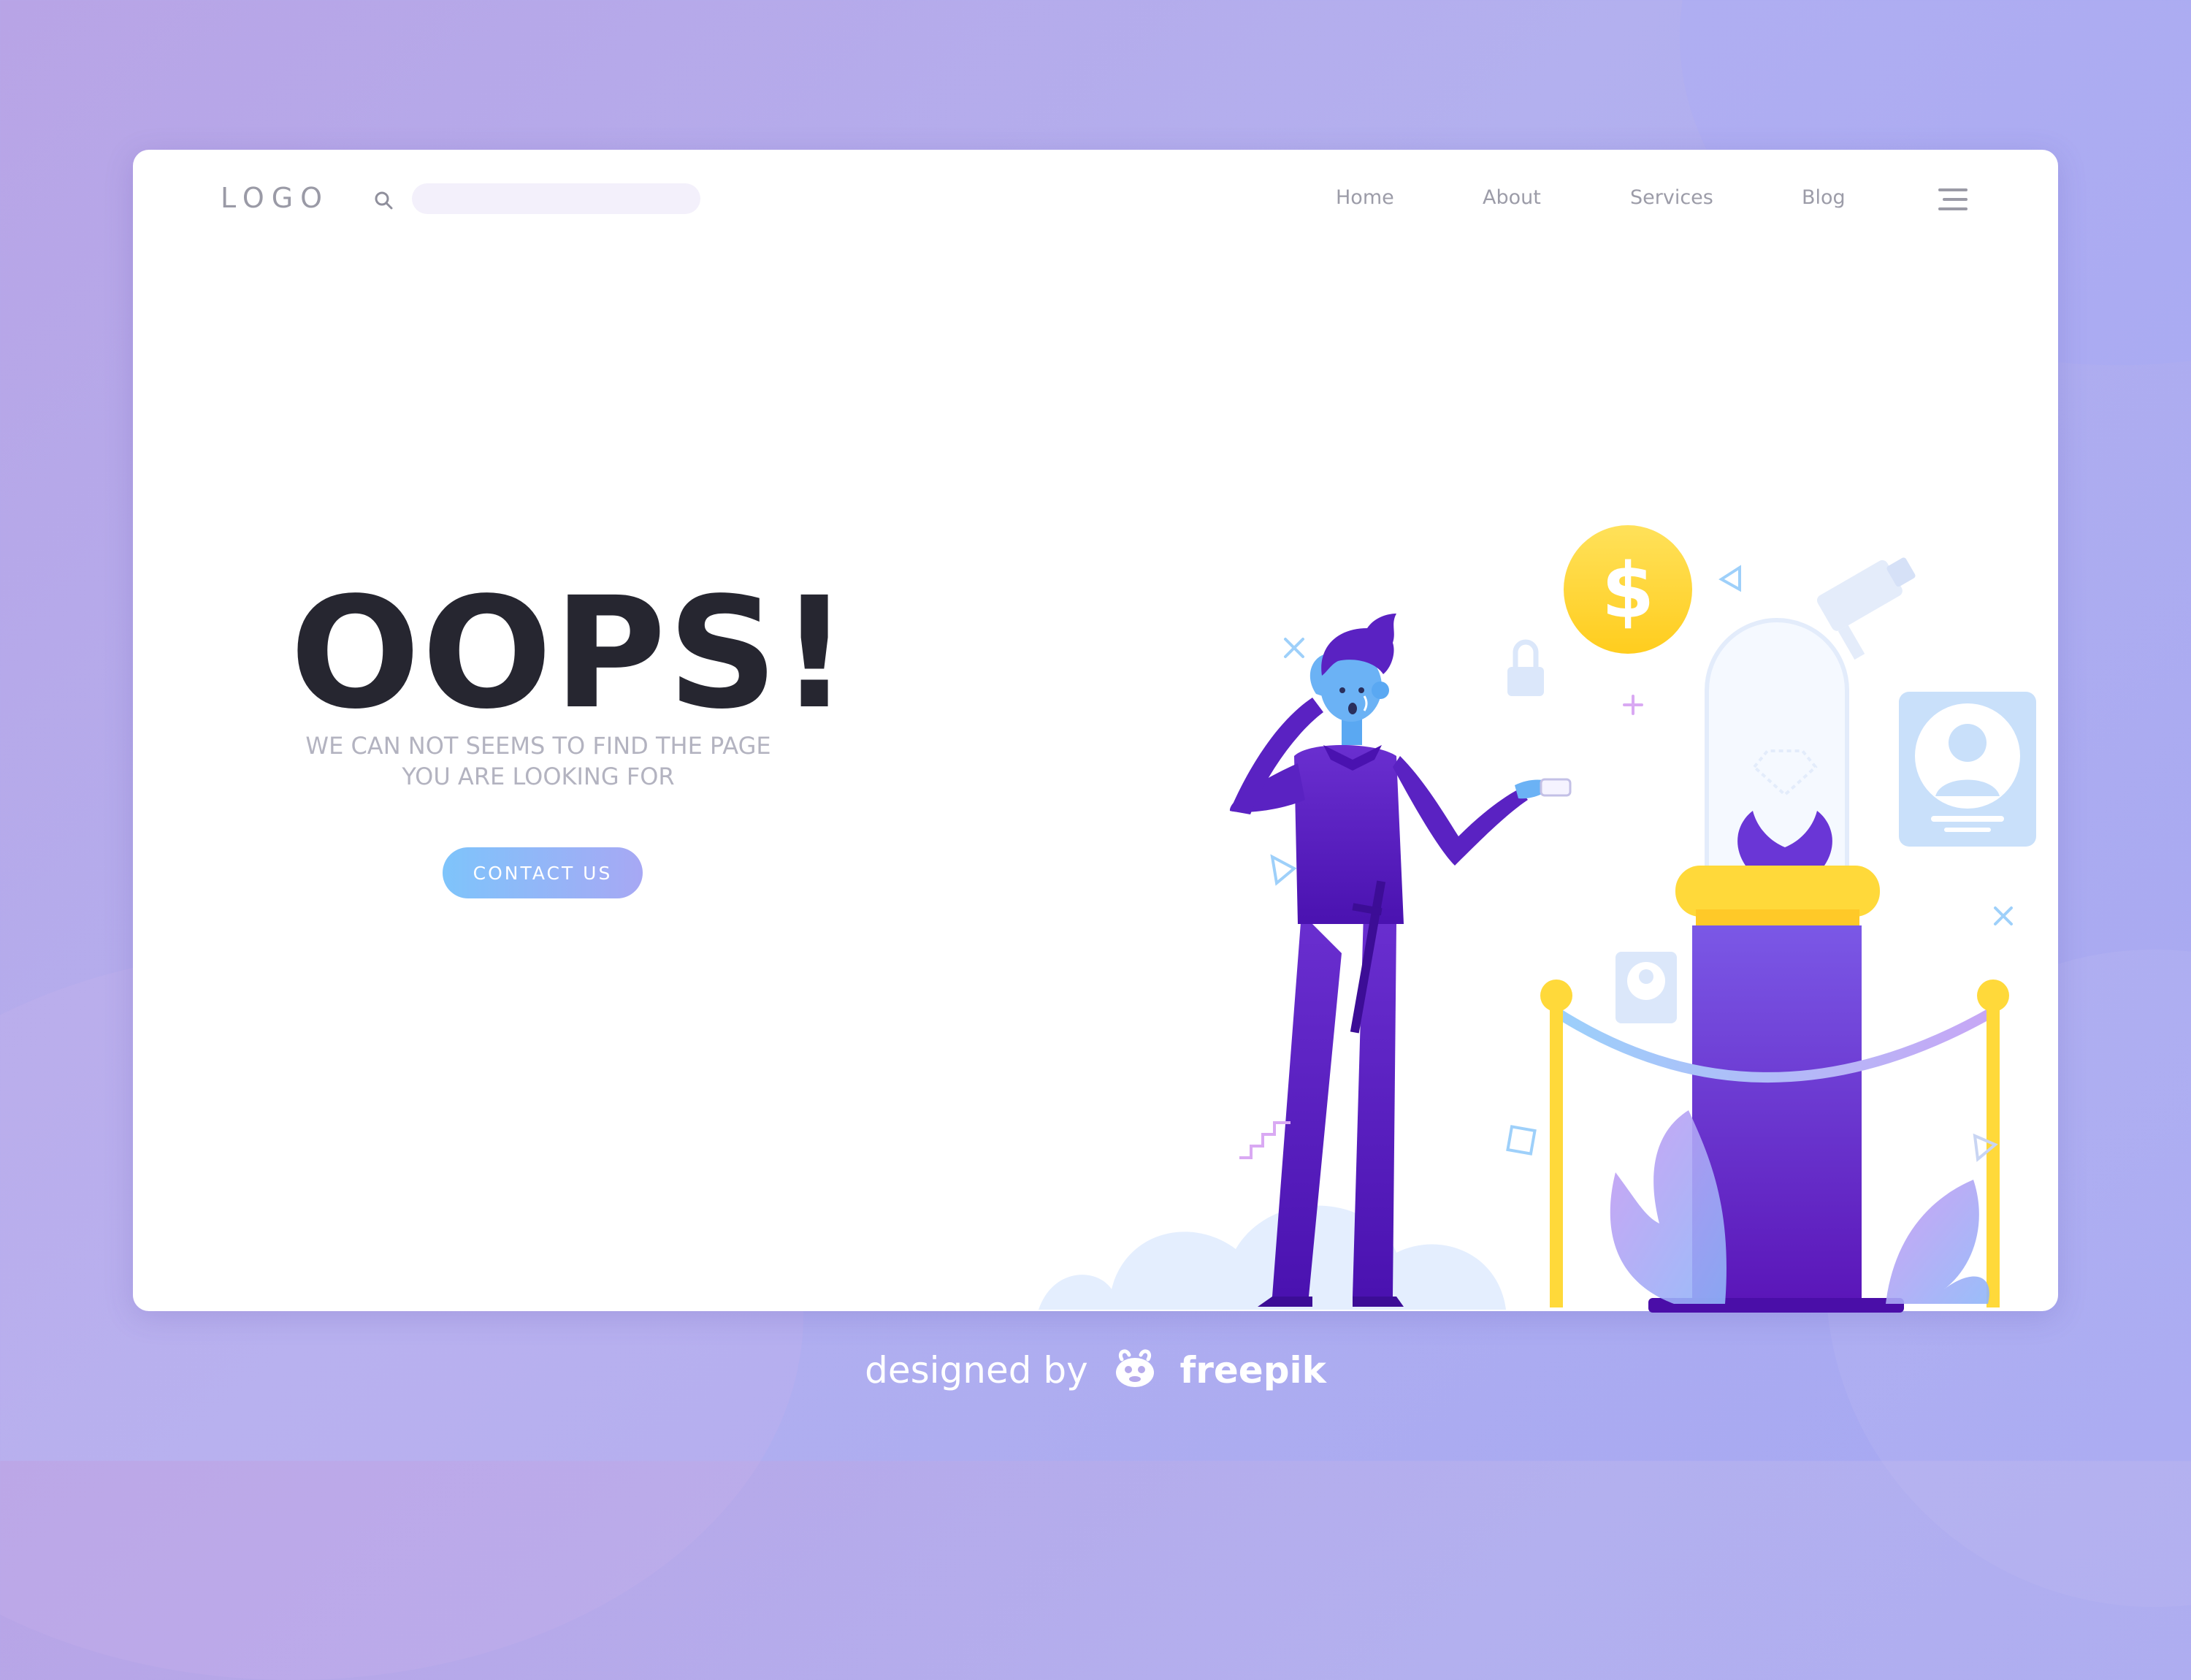 The width and height of the screenshot is (2191, 1680). Describe the element at coordinates (1095, 1369) in the screenshot. I see `attribution: designed by freepik` at that location.